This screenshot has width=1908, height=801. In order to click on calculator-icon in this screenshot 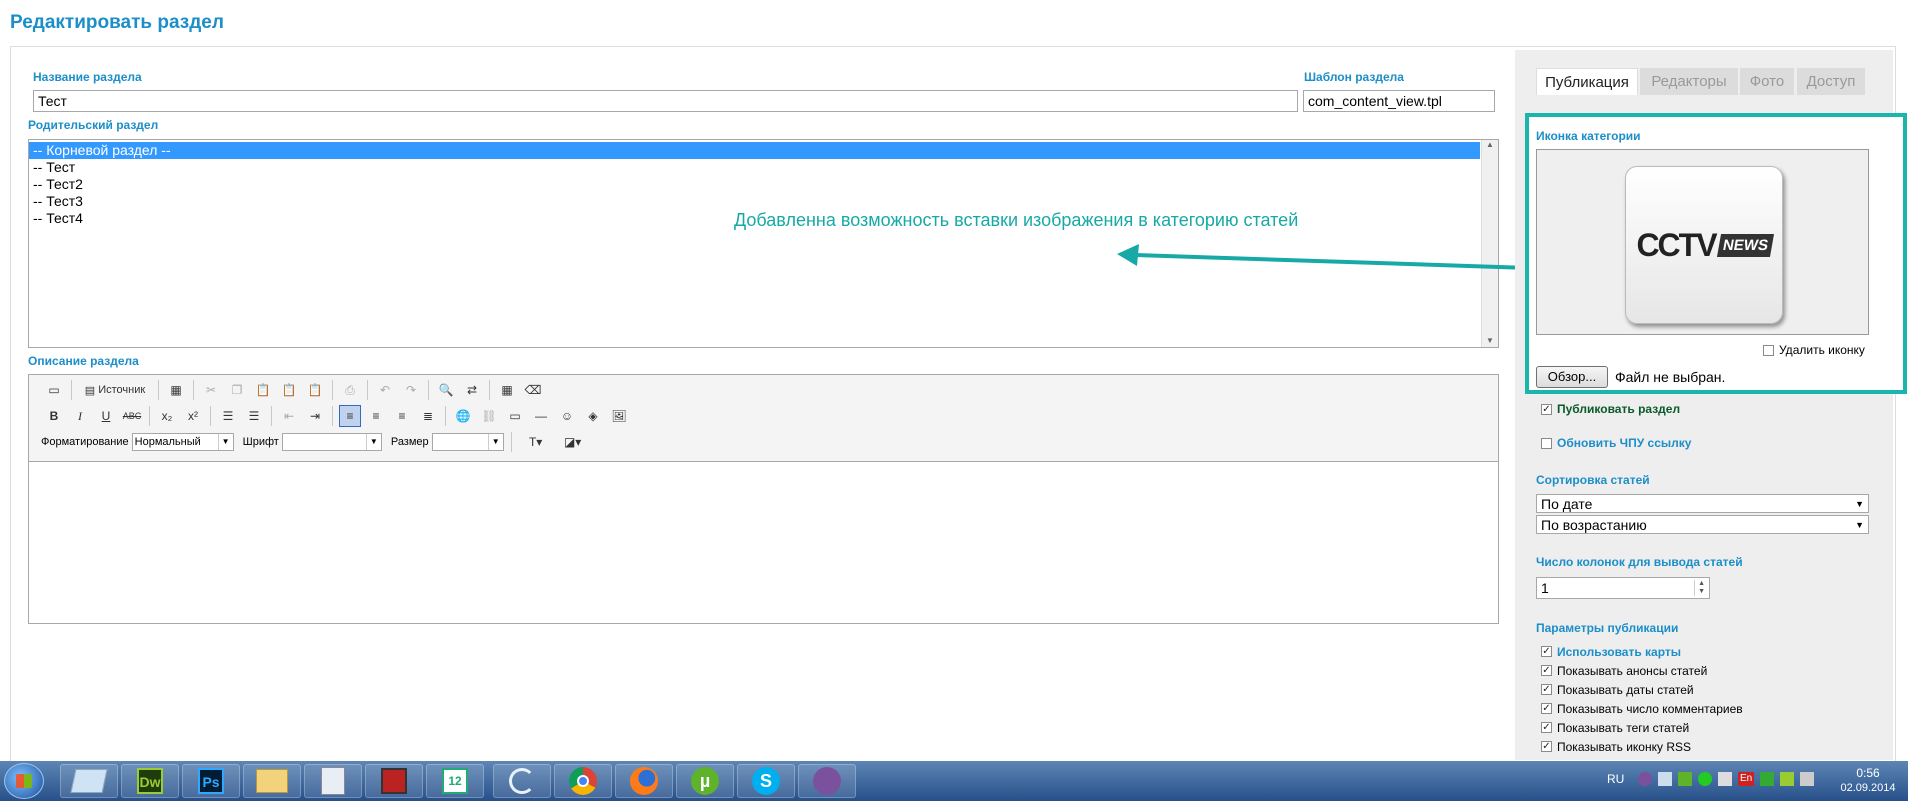, I will do `click(333, 781)`.